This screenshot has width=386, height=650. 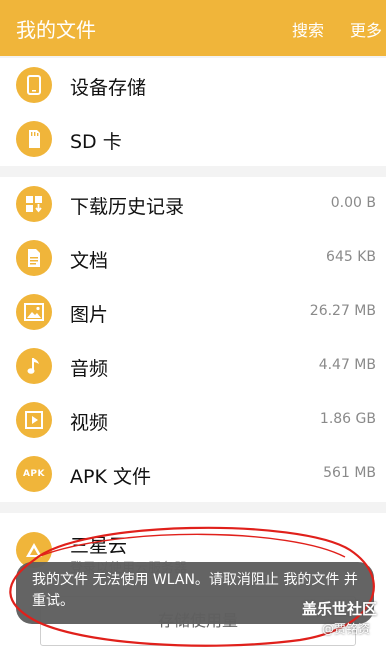 What do you see at coordinates (34, 139) in the screenshot?
I see `sd-card-icon` at bounding box center [34, 139].